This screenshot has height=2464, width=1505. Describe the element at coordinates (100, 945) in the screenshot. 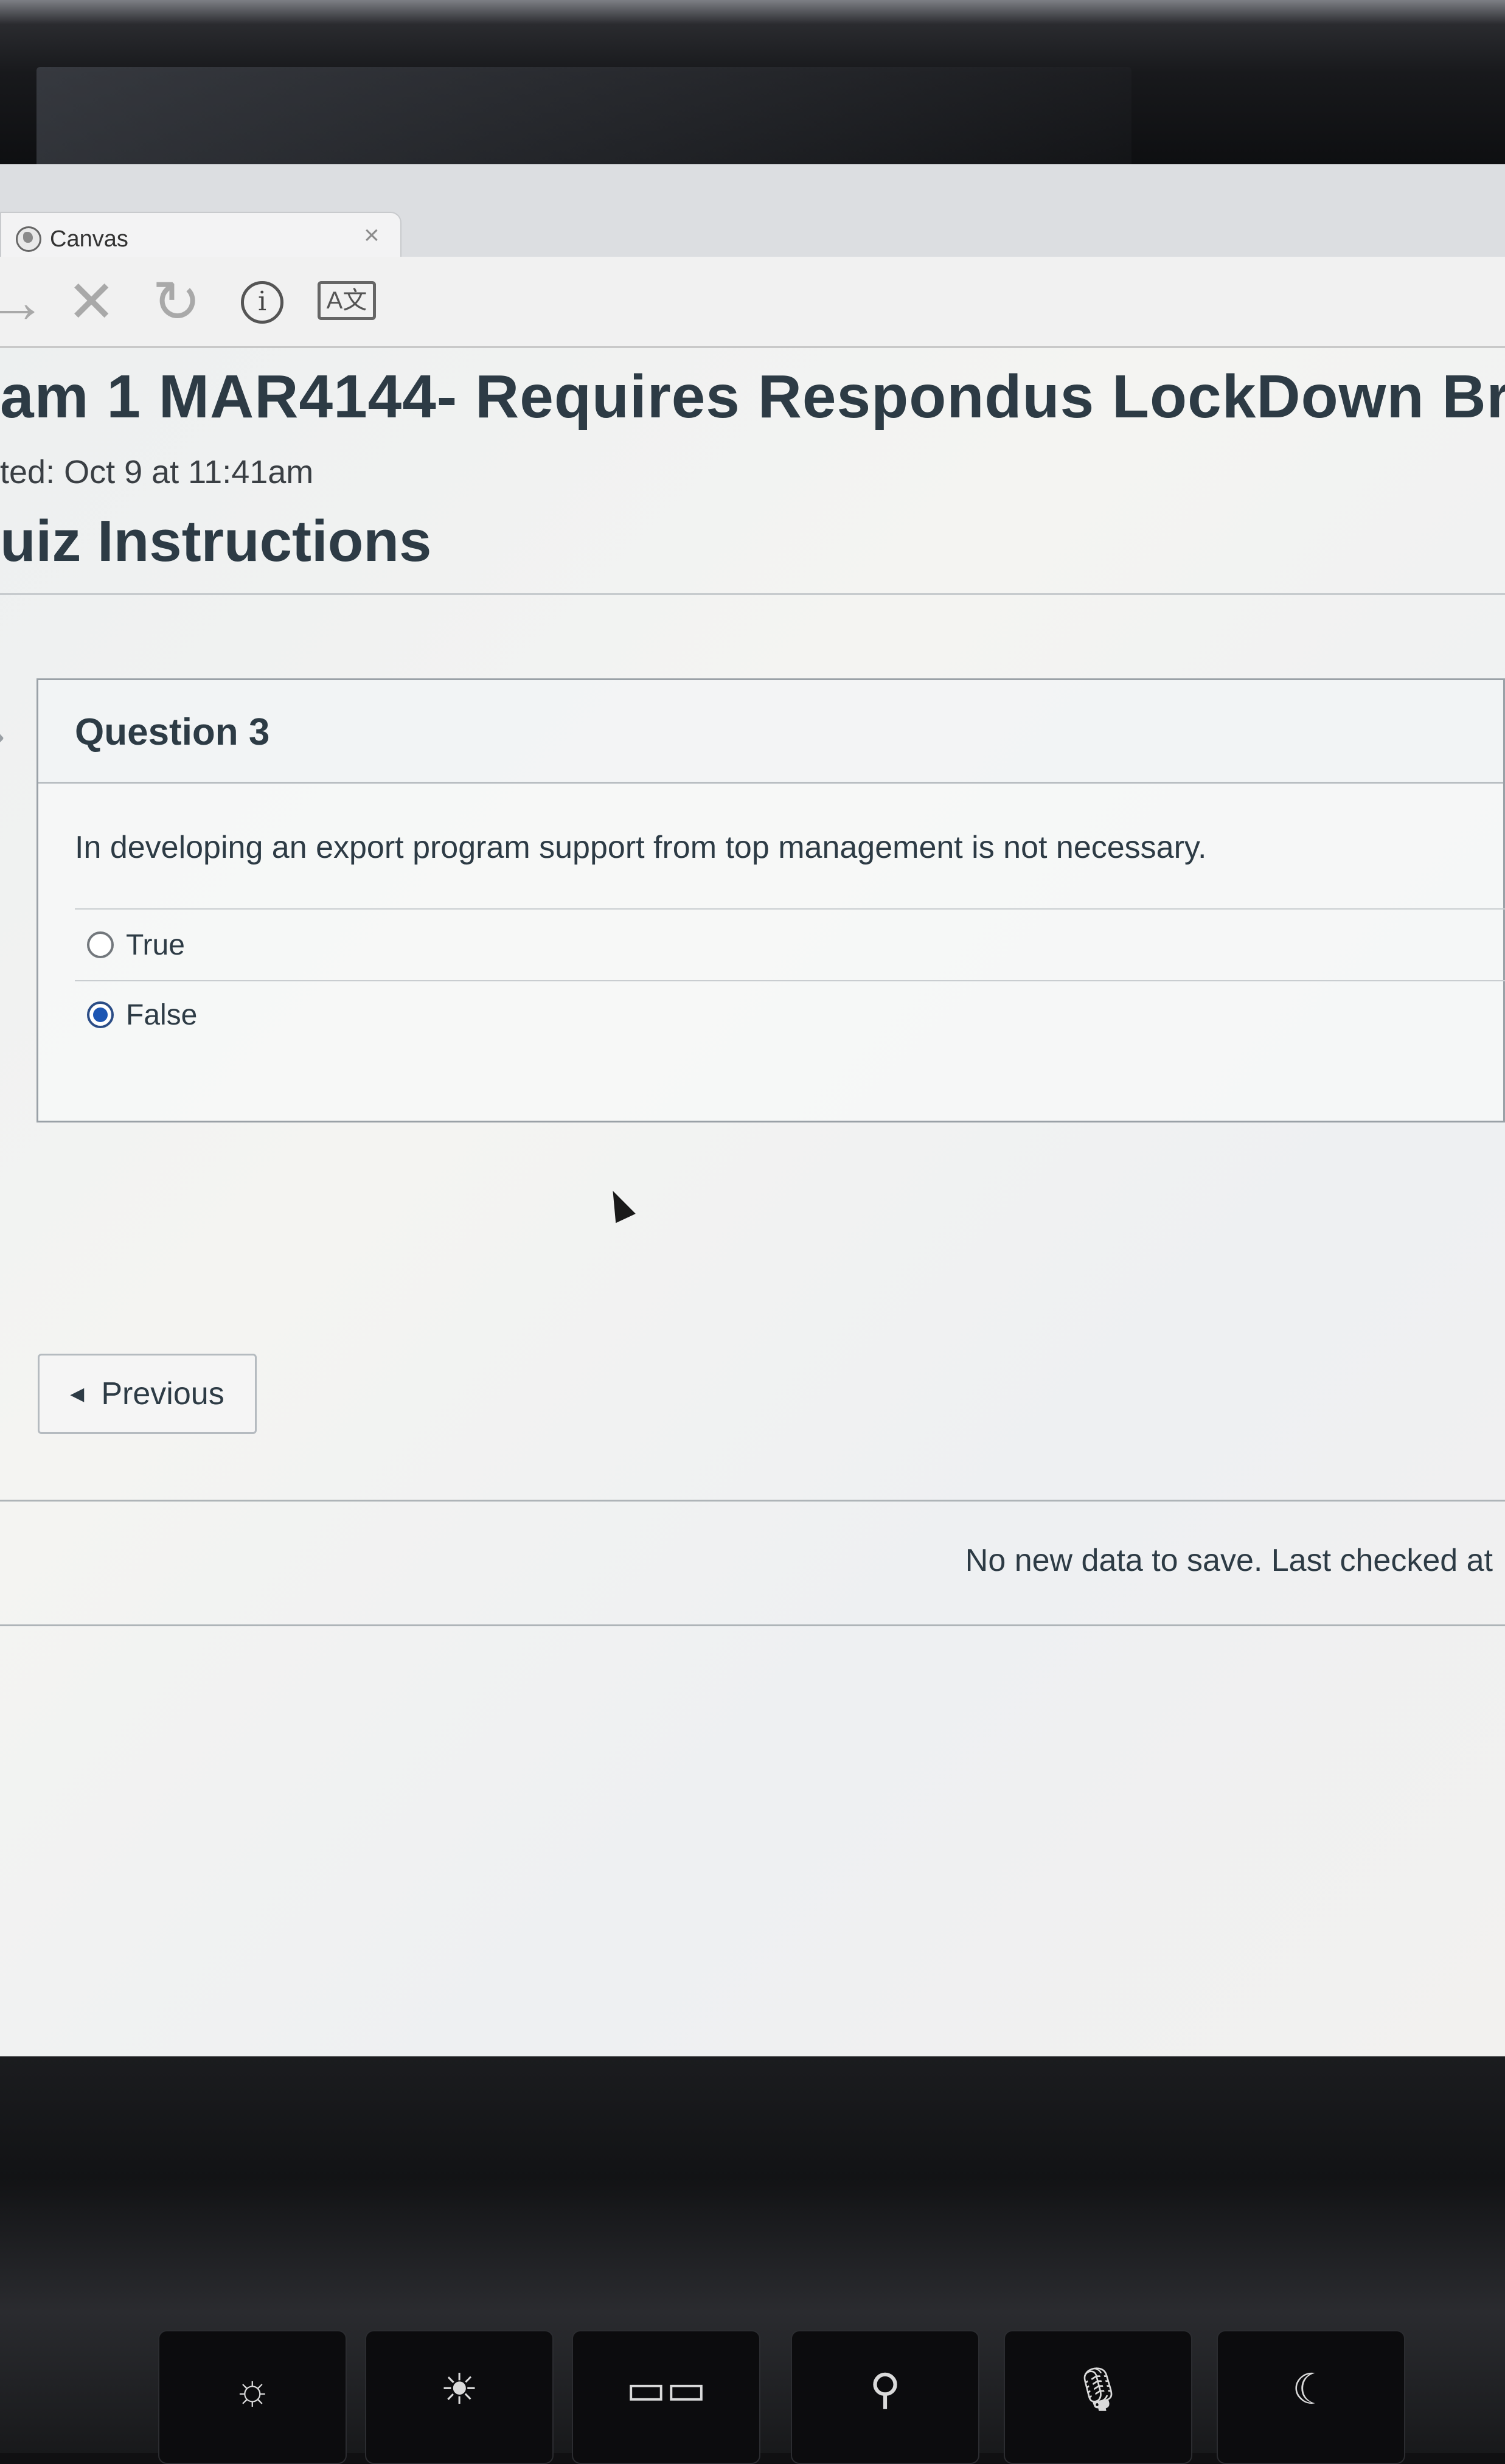

I see `radio-true` at that location.